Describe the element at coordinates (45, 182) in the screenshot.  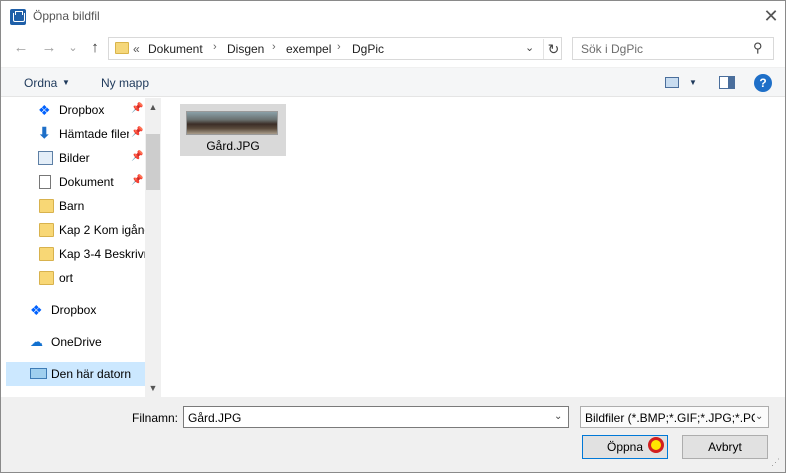
I see `document-icon` at that location.